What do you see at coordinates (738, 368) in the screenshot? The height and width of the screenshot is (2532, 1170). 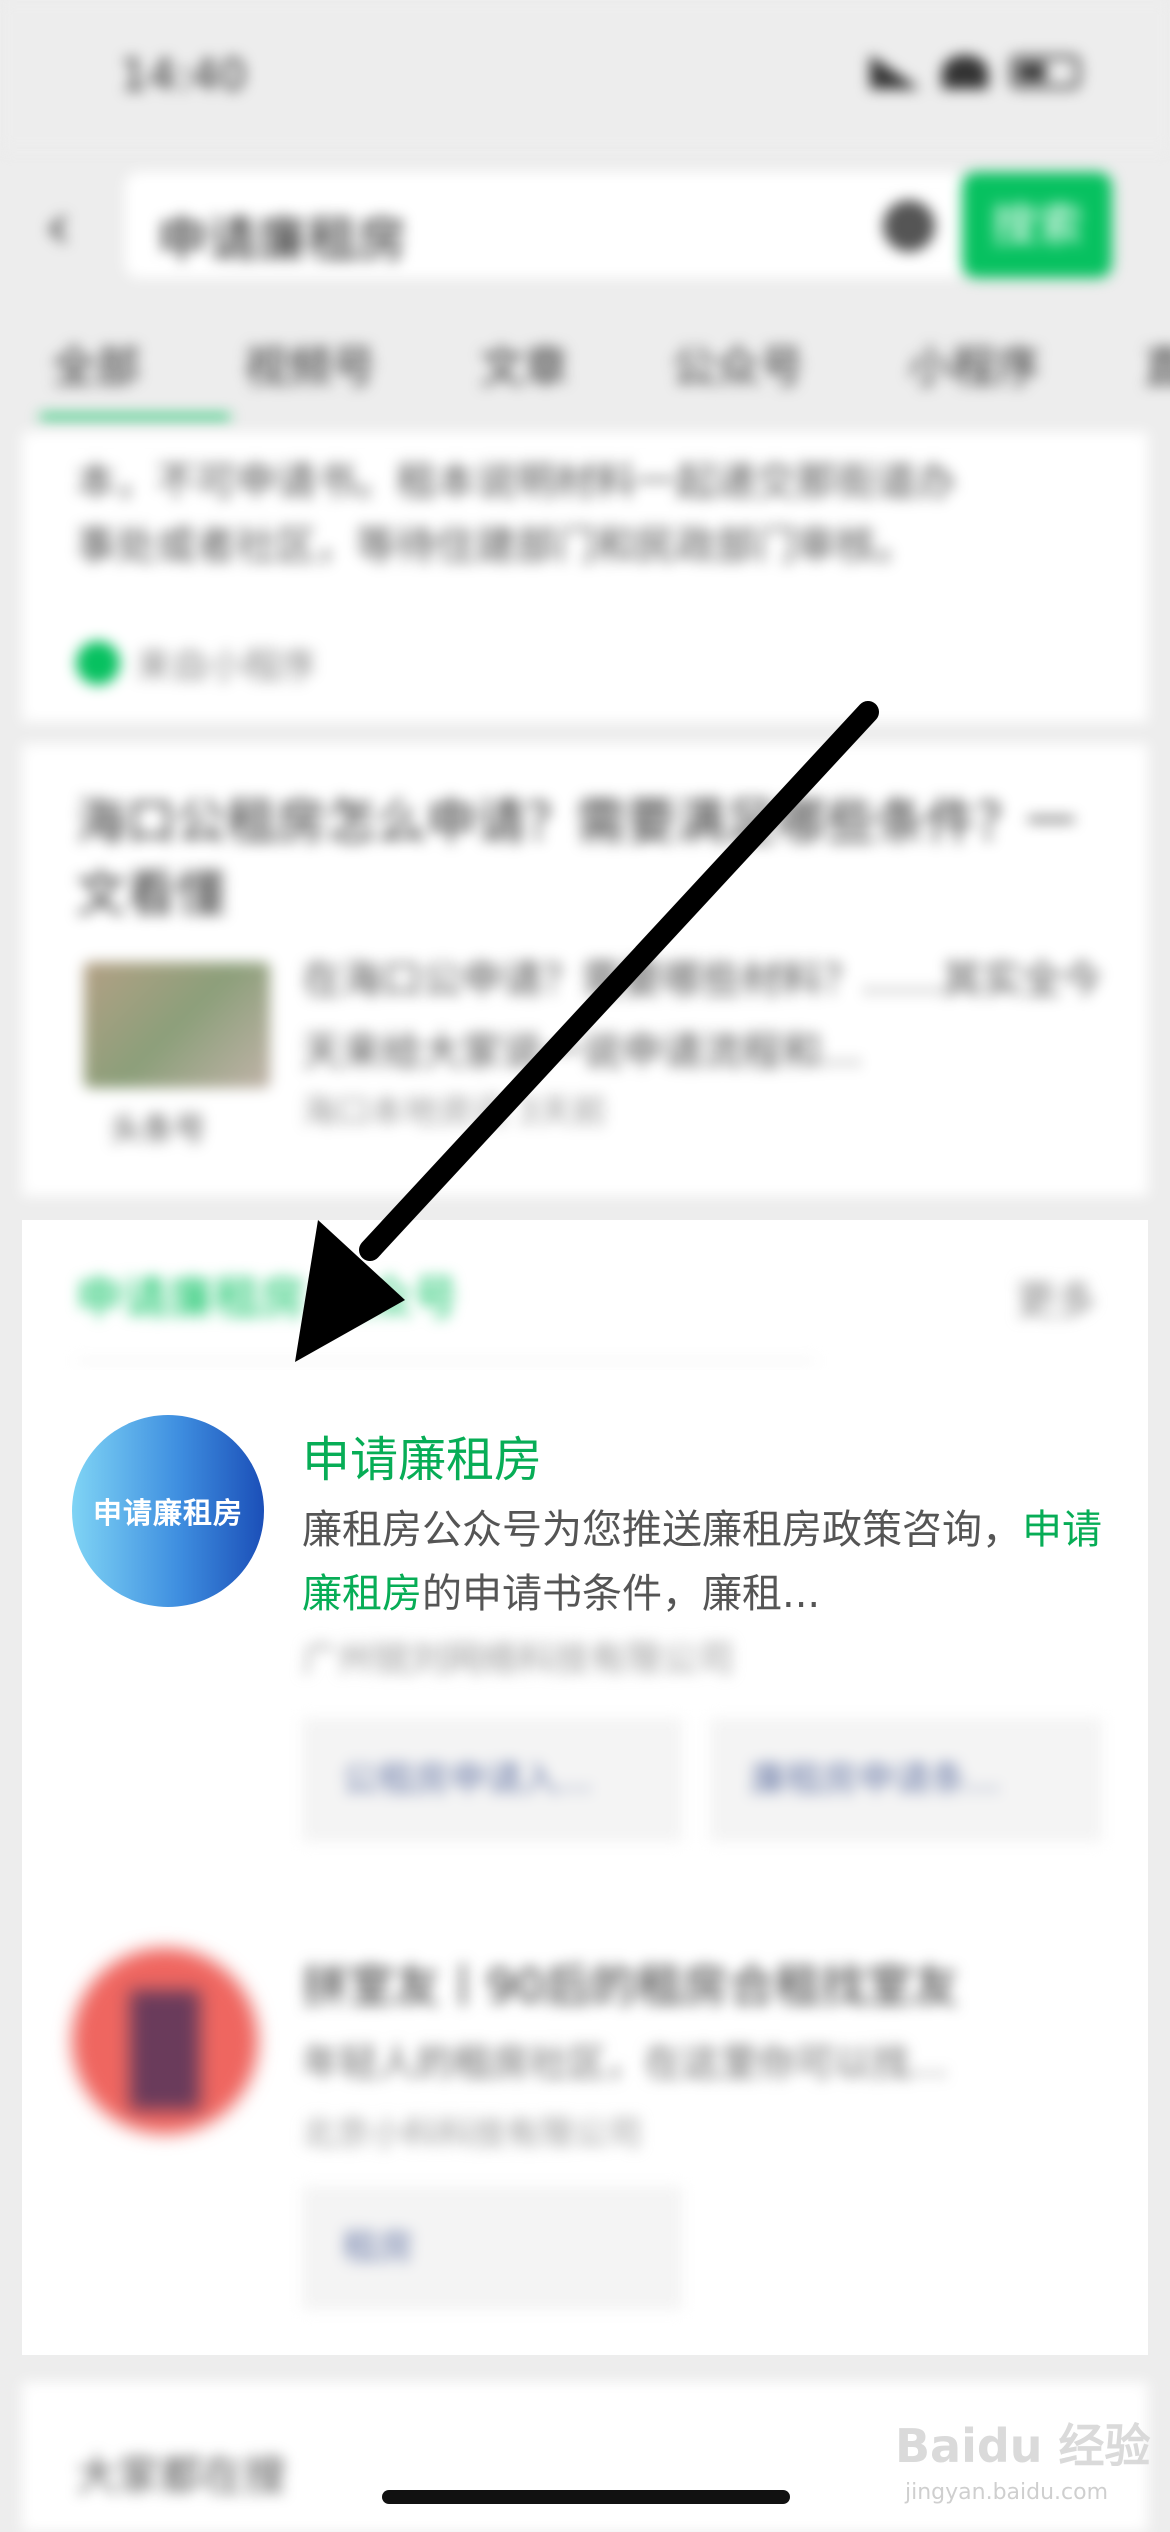 I see `tab-official-accounts: 公众号` at bounding box center [738, 368].